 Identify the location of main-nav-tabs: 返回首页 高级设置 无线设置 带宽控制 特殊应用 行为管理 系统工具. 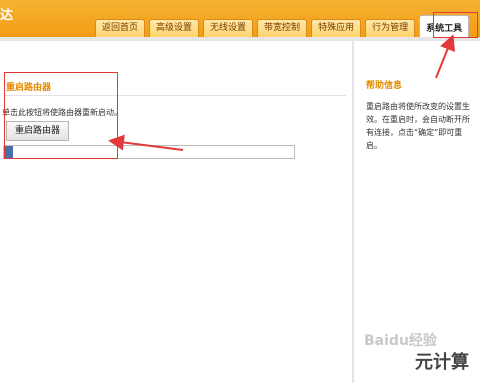
(282, 26).